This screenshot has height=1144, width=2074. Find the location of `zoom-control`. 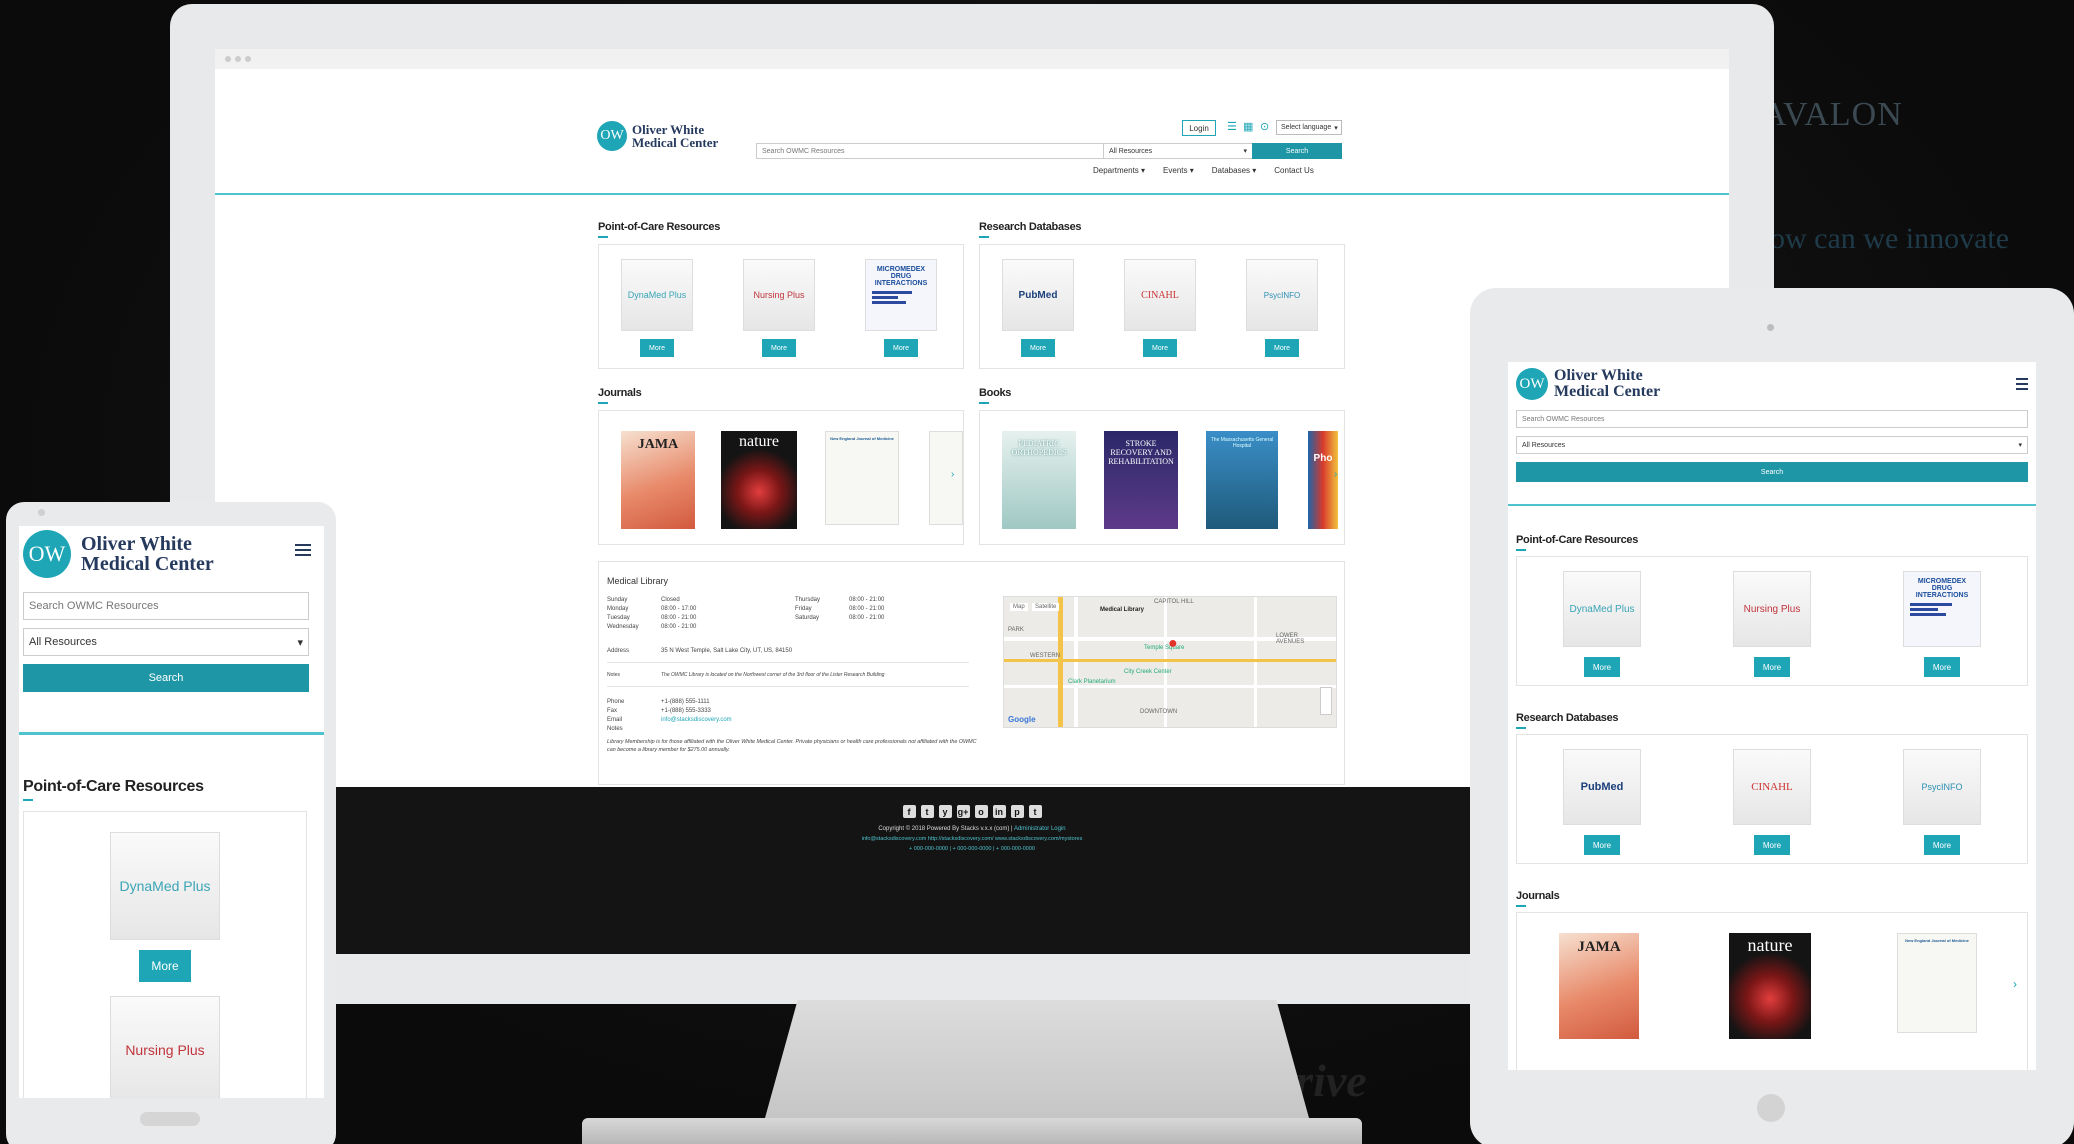

zoom-control is located at coordinates (1326, 701).